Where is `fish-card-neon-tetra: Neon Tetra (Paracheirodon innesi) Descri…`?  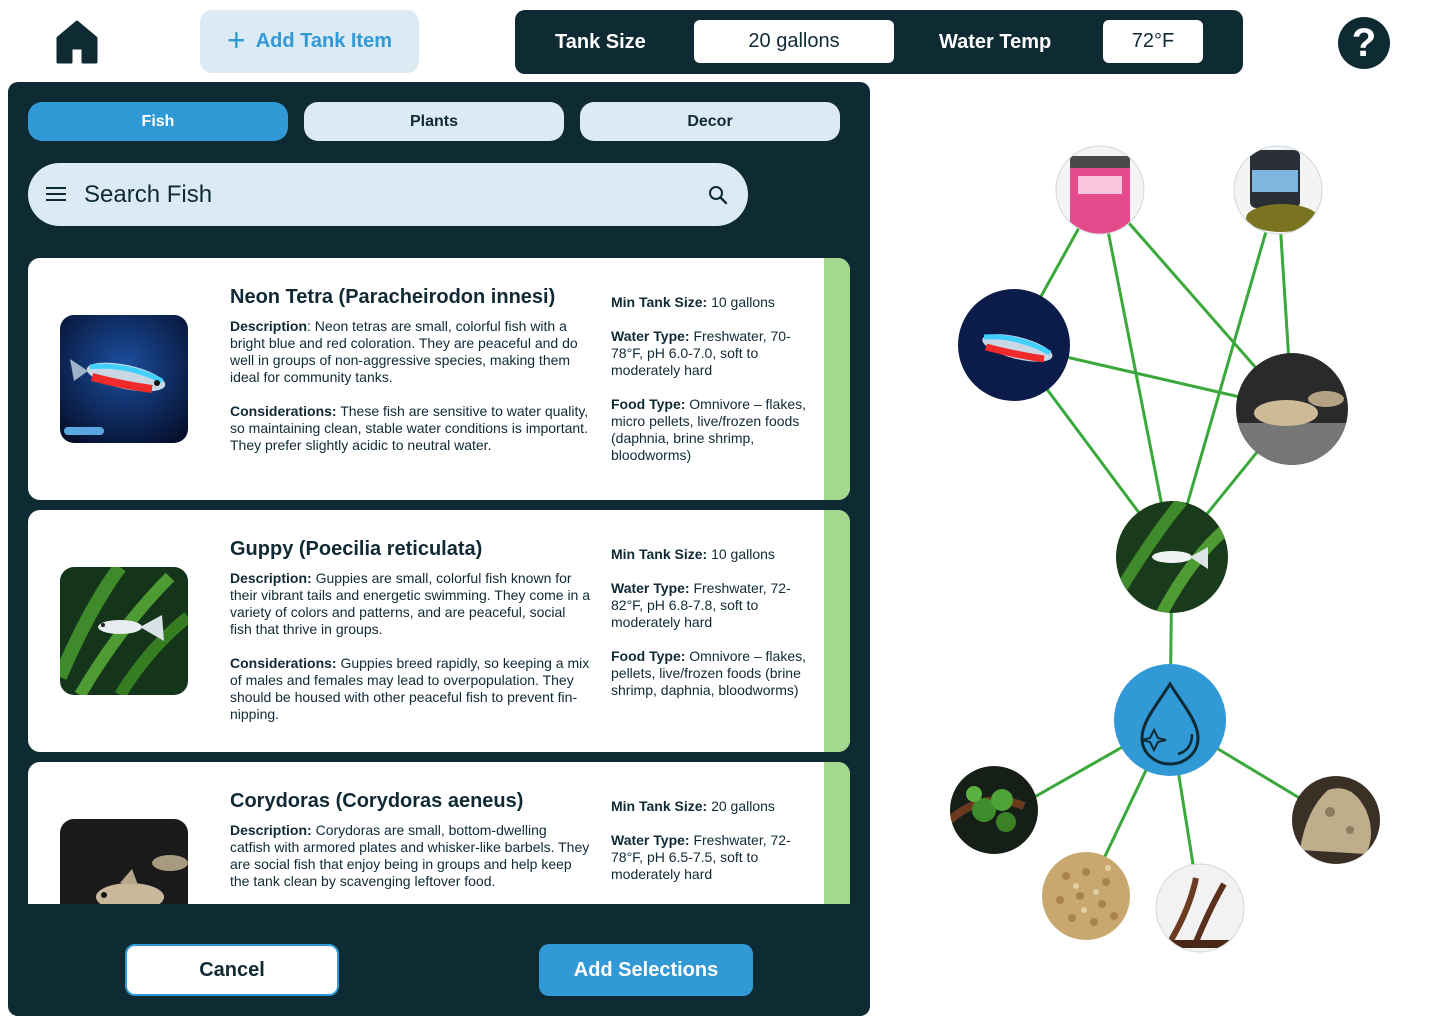
fish-card-neon-tetra: Neon Tetra (Paracheirodon innesi) Descri… is located at coordinates (439, 379).